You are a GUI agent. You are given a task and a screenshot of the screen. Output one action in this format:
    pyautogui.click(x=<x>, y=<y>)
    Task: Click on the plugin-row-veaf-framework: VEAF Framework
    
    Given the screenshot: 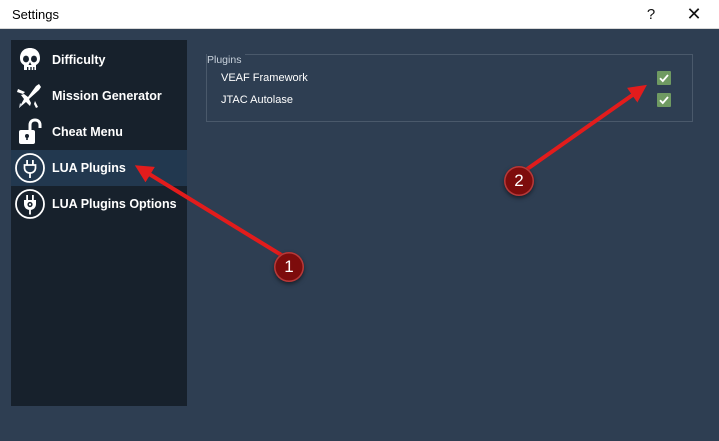 What is the action you would take?
    pyautogui.click(x=451, y=79)
    